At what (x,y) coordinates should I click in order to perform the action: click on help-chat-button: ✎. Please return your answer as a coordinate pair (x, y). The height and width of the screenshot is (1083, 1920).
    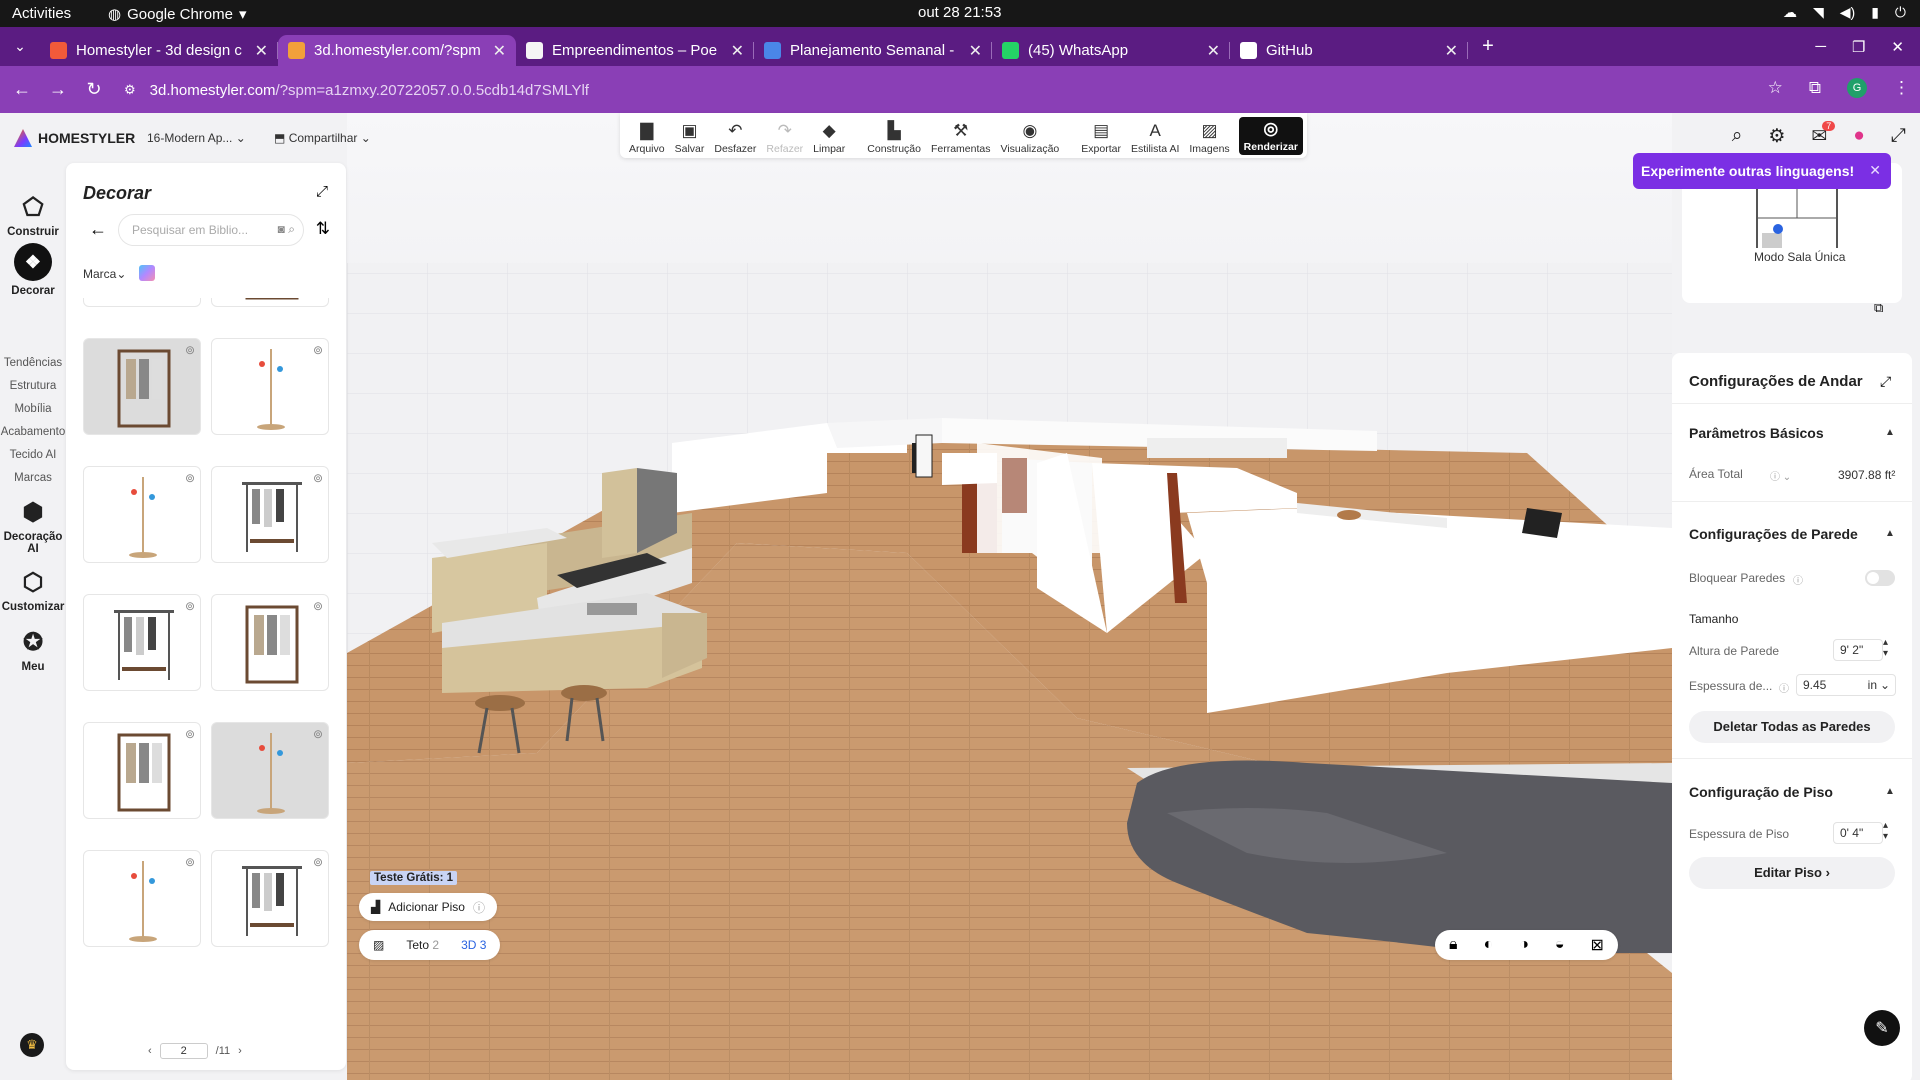
    Looking at the image, I should click on (1882, 1028).